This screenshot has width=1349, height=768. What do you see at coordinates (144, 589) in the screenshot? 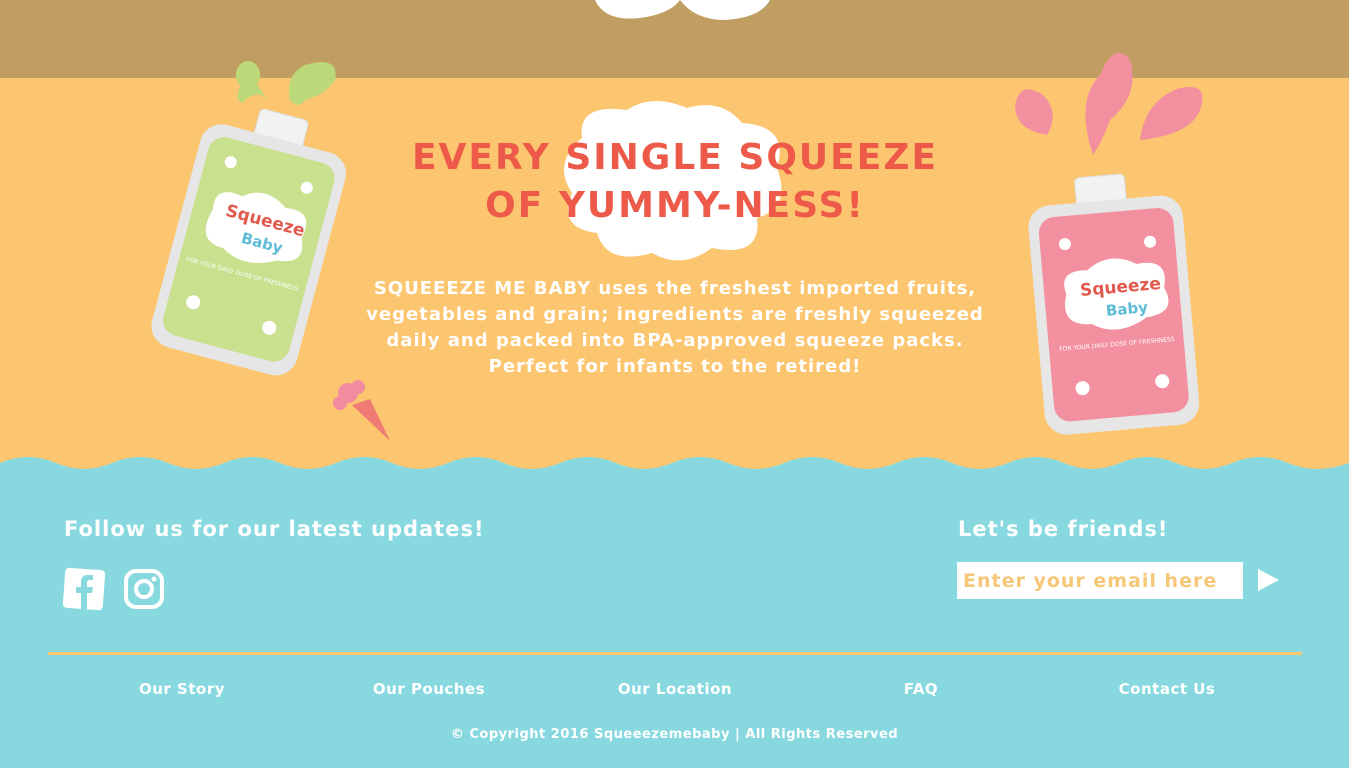
I see `instagram-icon` at bounding box center [144, 589].